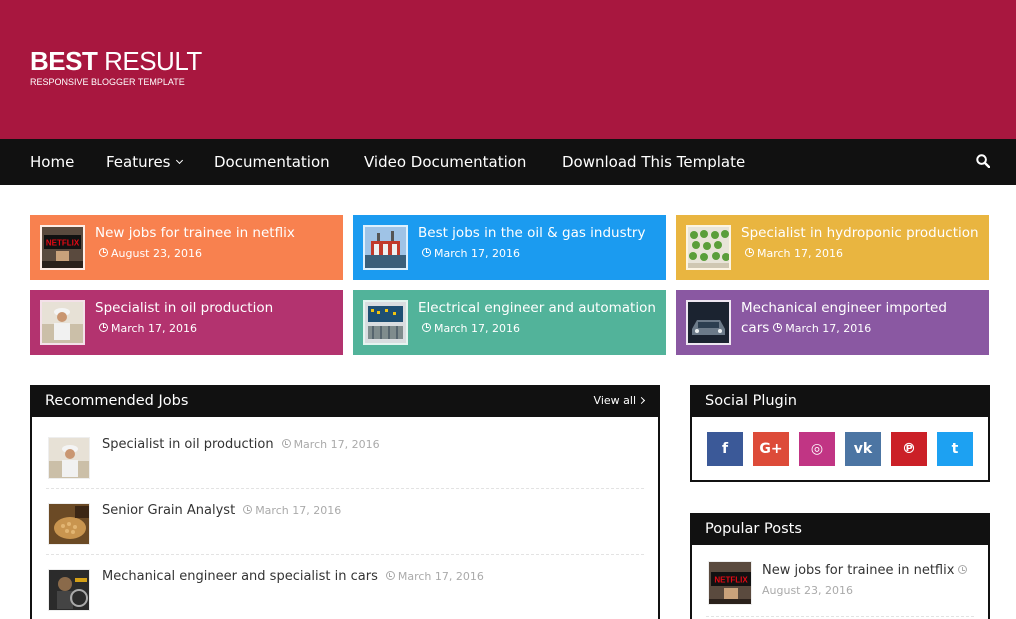 The image size is (1016, 619). I want to click on featured-date: August 23, 2016, so click(150, 253).